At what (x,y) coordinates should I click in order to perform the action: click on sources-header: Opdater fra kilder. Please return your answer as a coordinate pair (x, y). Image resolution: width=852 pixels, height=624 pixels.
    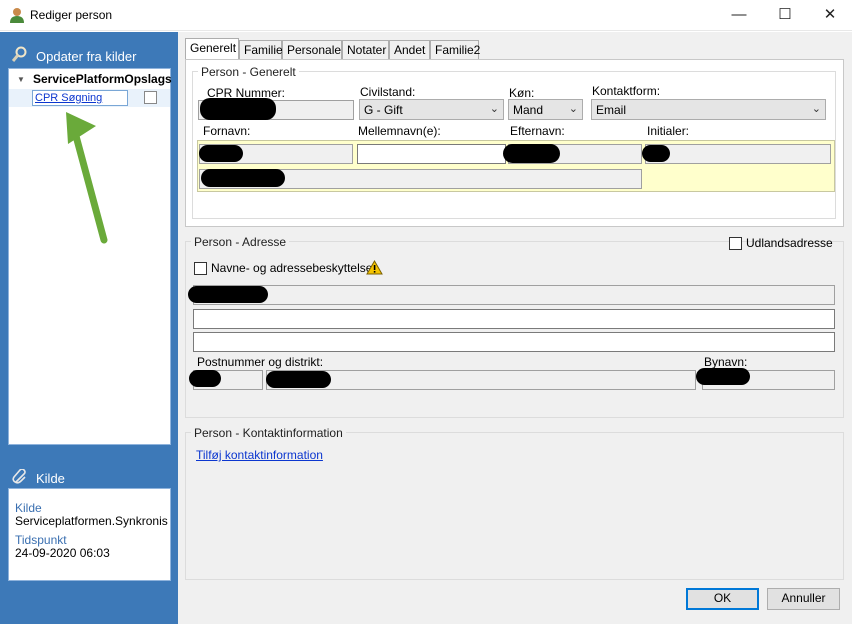
    Looking at the image, I should click on (86, 56).